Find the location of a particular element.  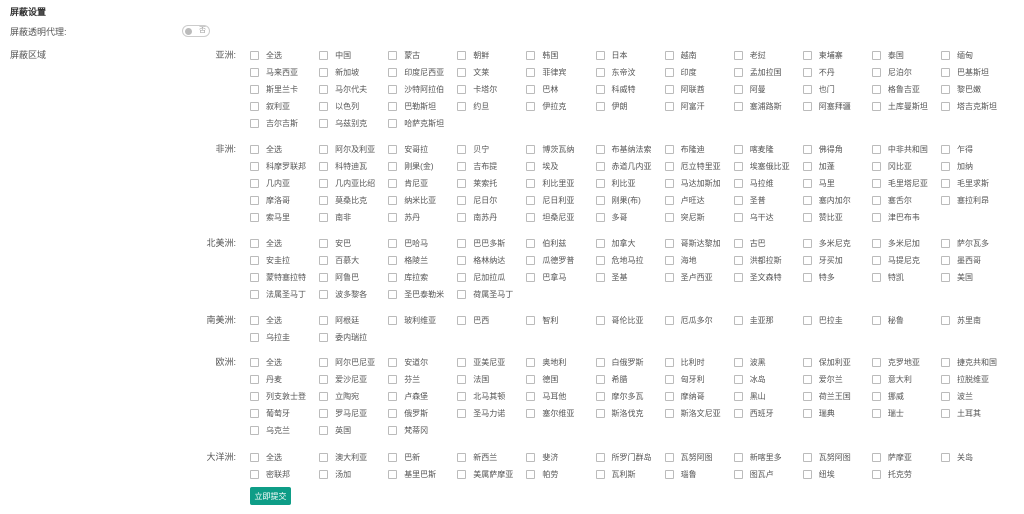

country-checkbox: 叙利亚 is located at coordinates (270, 106).